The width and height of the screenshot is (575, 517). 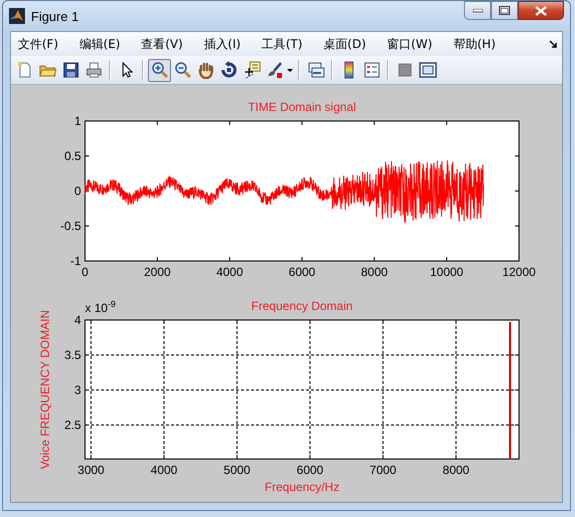 I want to click on plot-title: Frequency Domain, so click(x=302, y=306).